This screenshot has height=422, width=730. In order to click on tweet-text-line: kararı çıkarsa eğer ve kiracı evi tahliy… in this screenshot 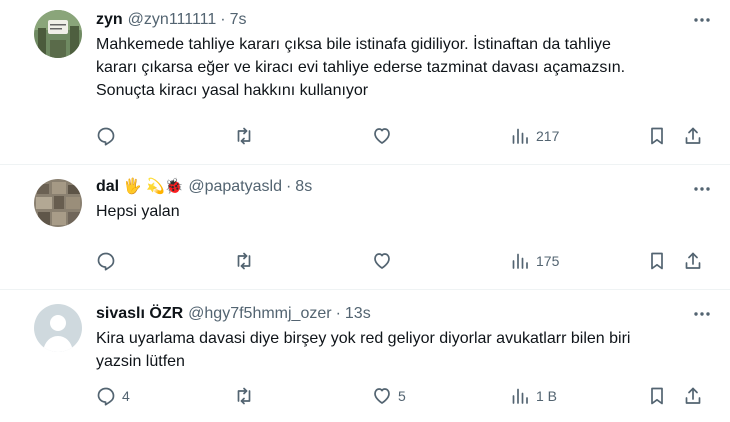, I will do `click(361, 67)`.